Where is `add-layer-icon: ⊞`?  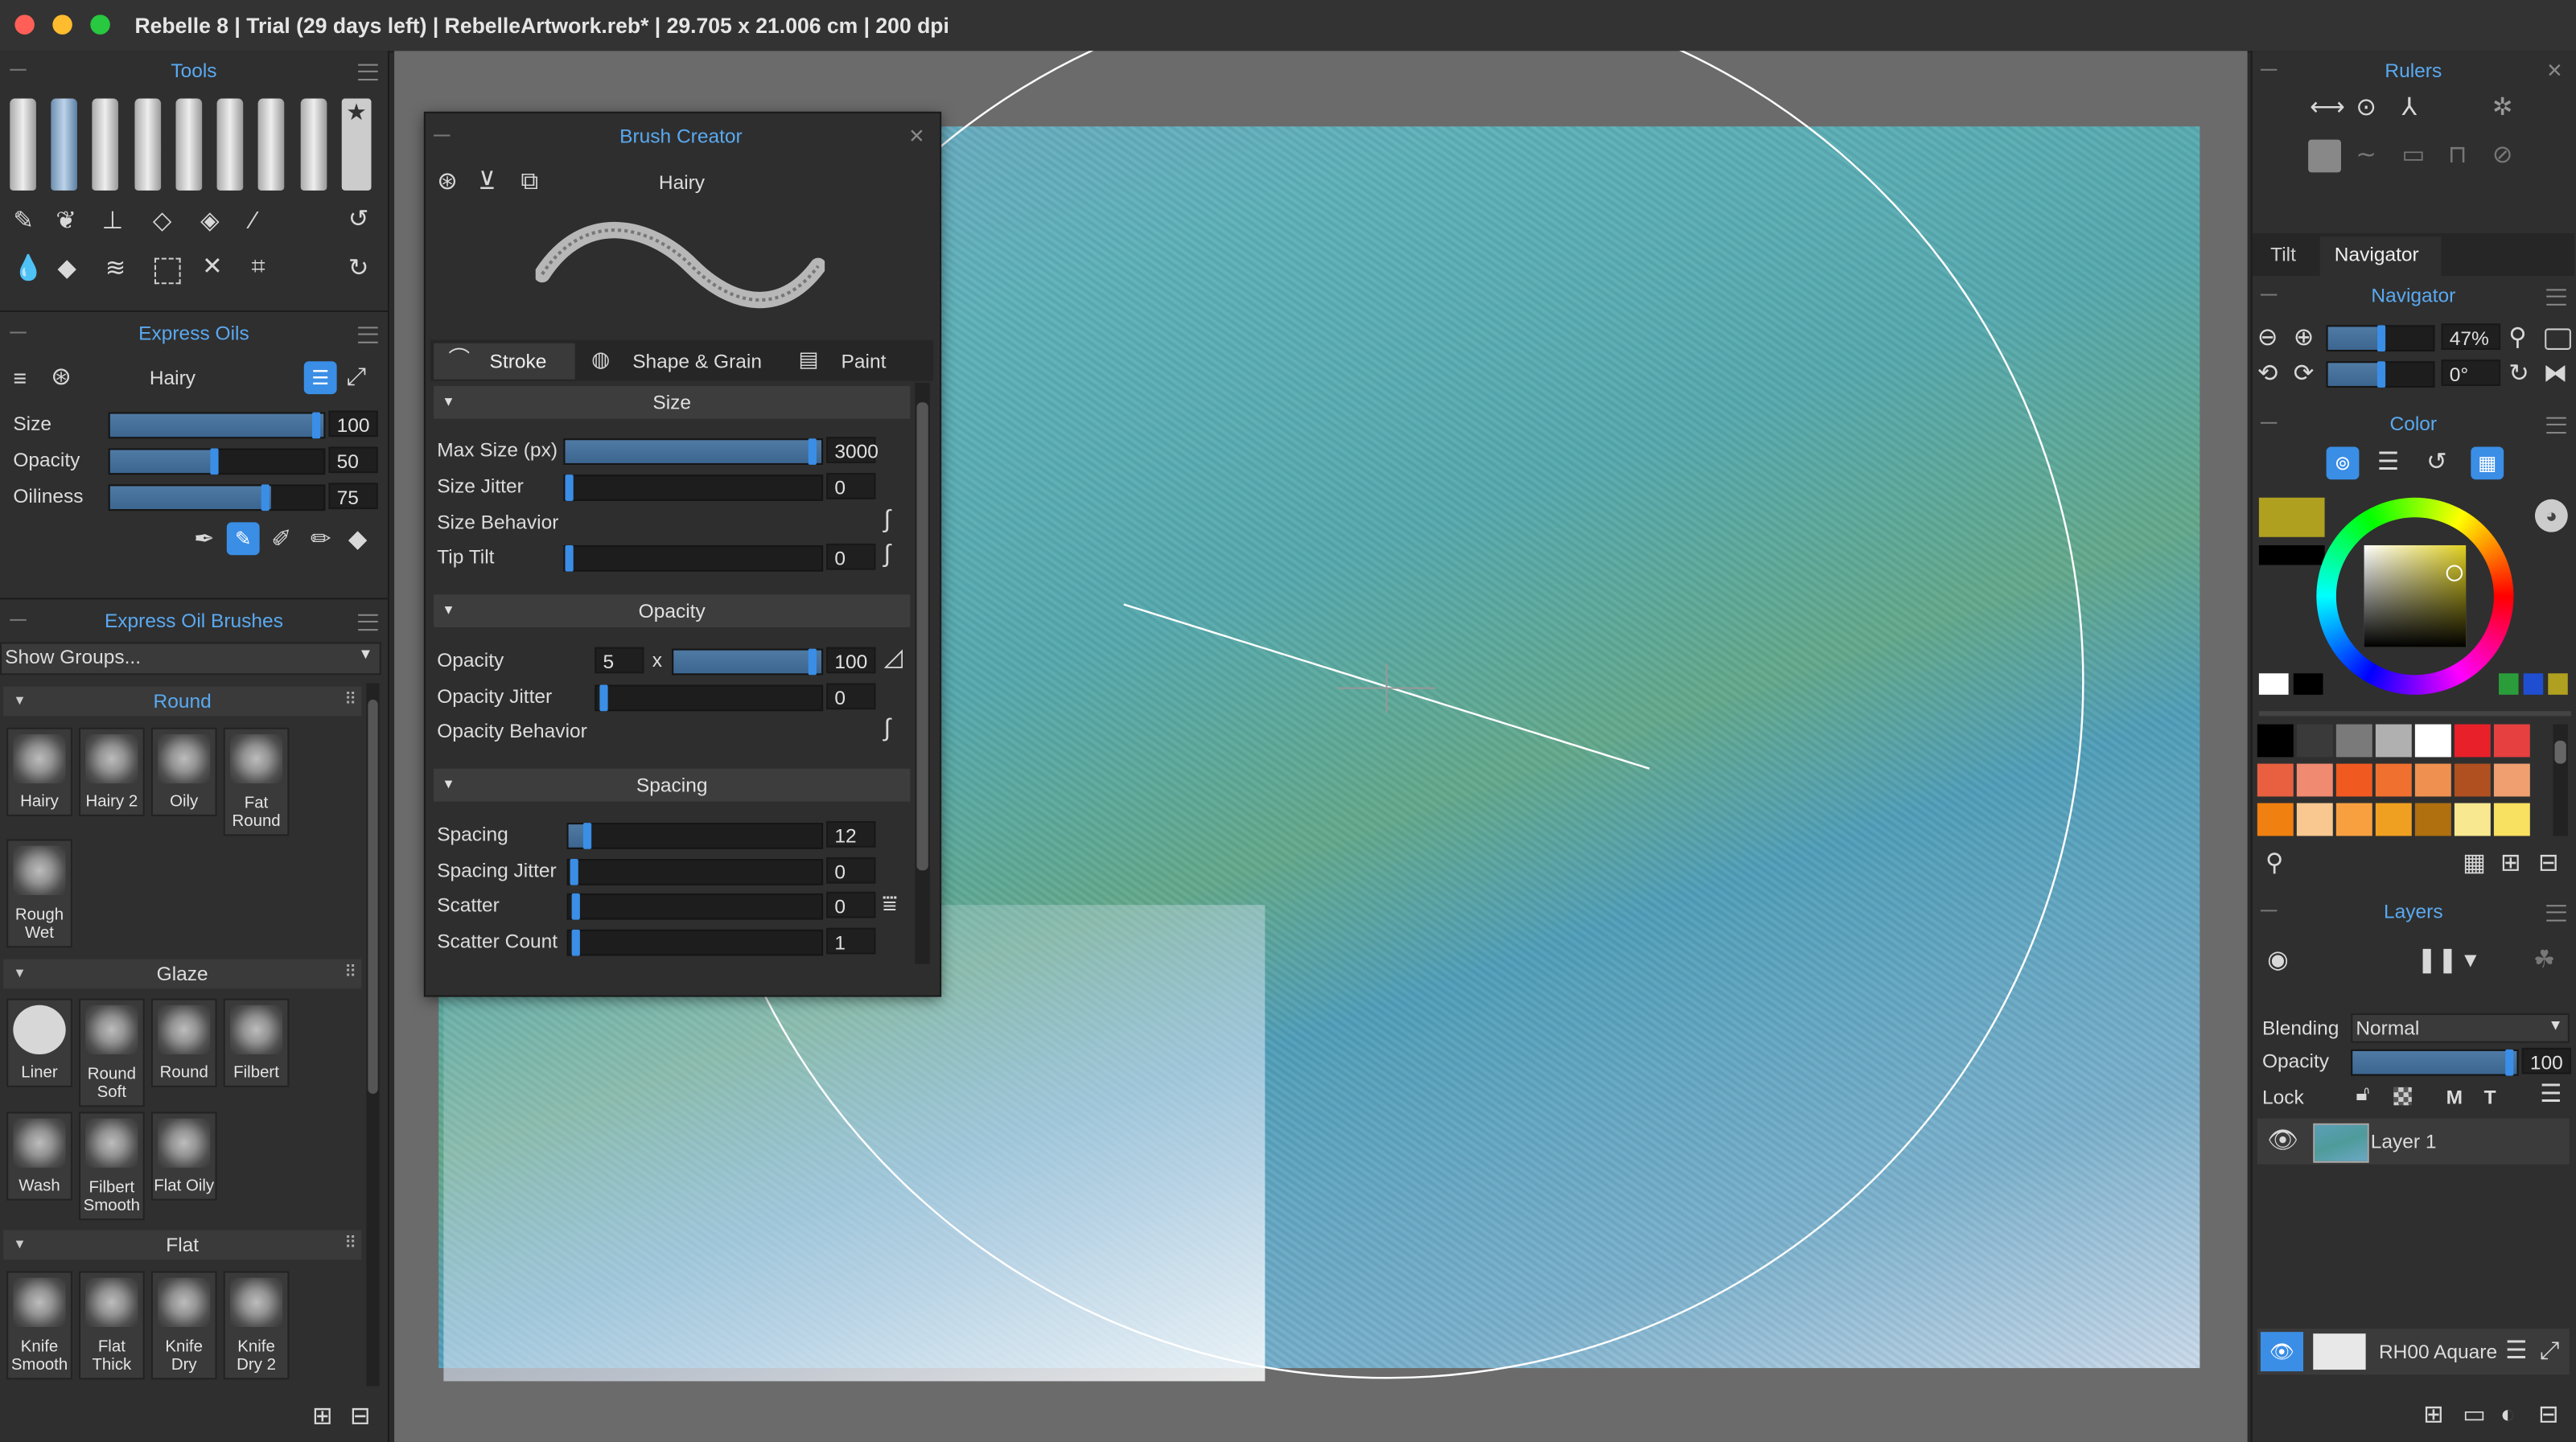
add-layer-icon: ⊞ is located at coordinates (2433, 1415).